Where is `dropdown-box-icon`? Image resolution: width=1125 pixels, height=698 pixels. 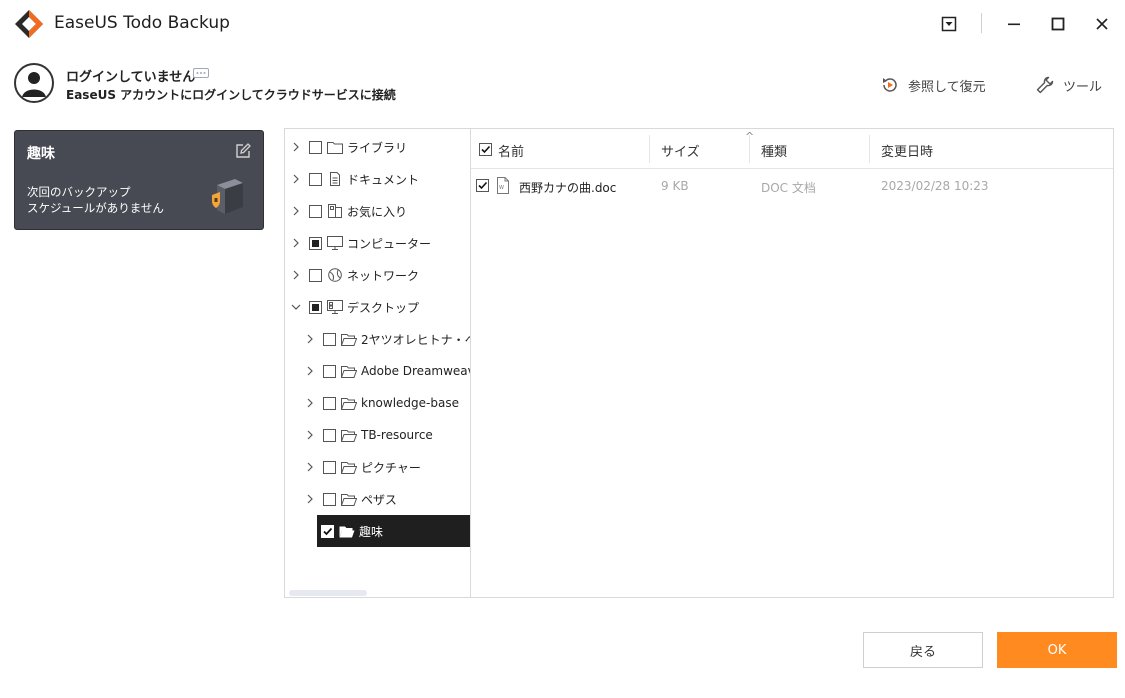
dropdown-box-icon is located at coordinates (949, 24).